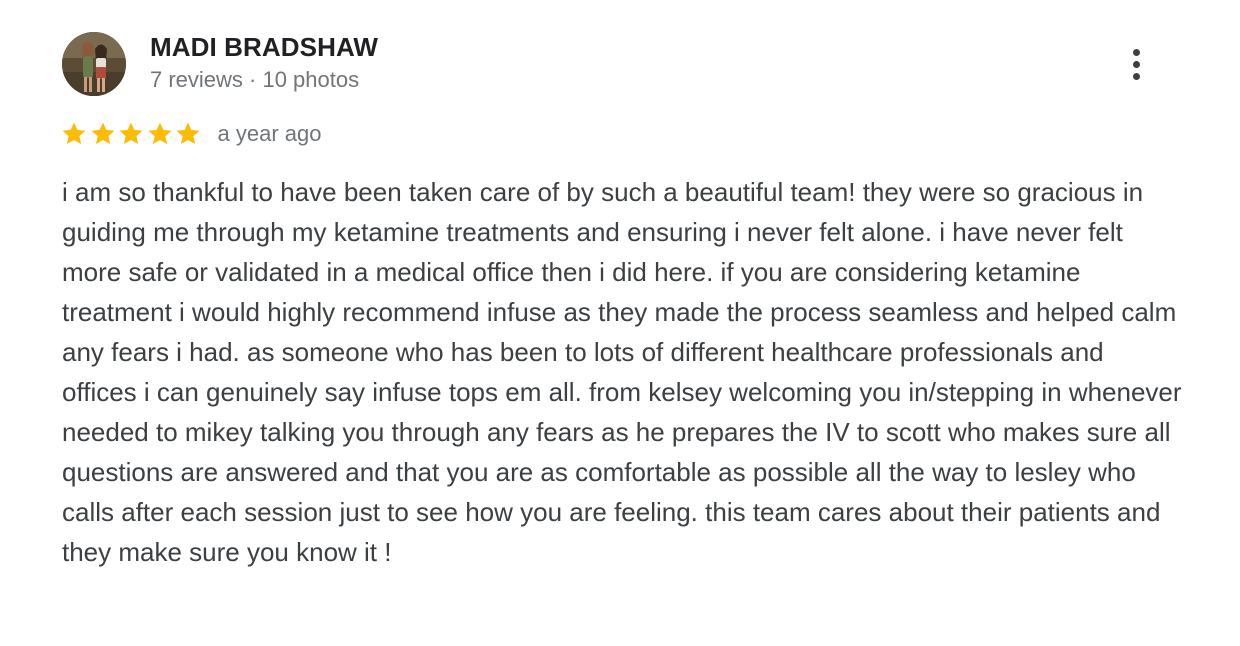 The image size is (1240, 646). I want to click on more-options-button, so click(1136, 64).